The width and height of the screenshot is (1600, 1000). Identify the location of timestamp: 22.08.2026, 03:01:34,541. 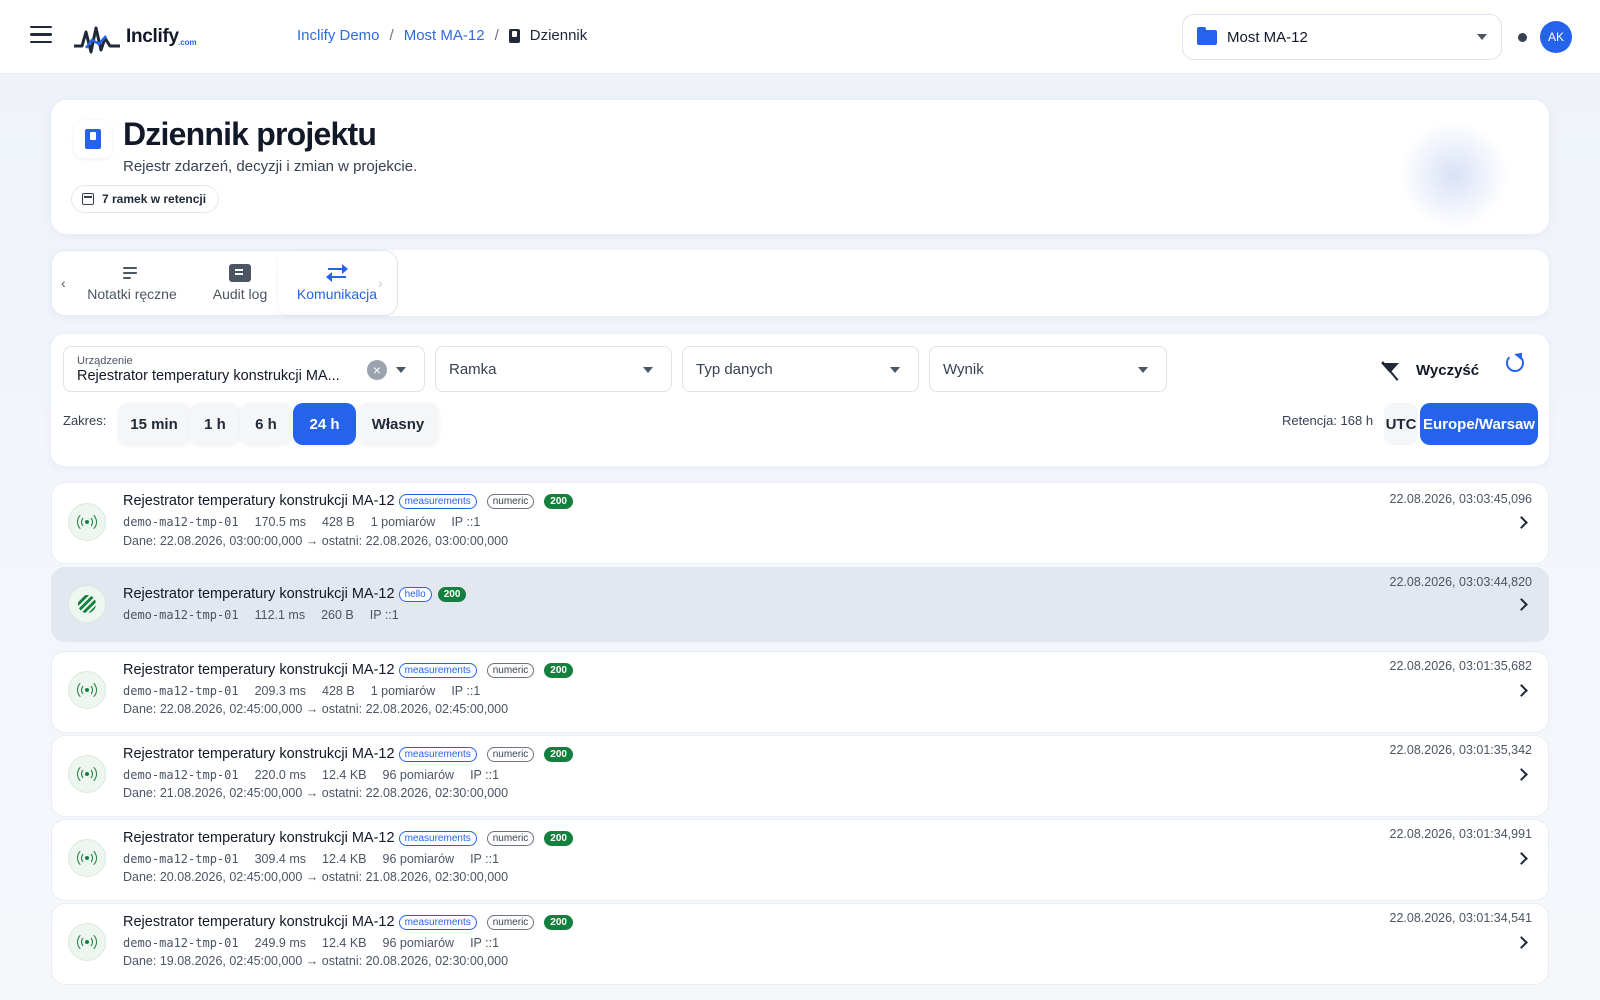
(1461, 918).